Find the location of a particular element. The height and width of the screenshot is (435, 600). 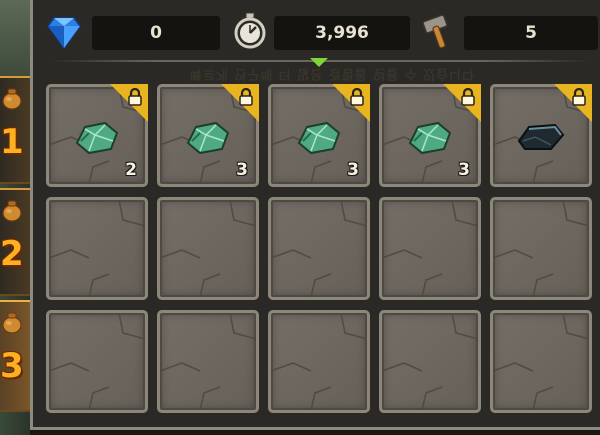

side-tab-3: 3 is located at coordinates (15, 356).